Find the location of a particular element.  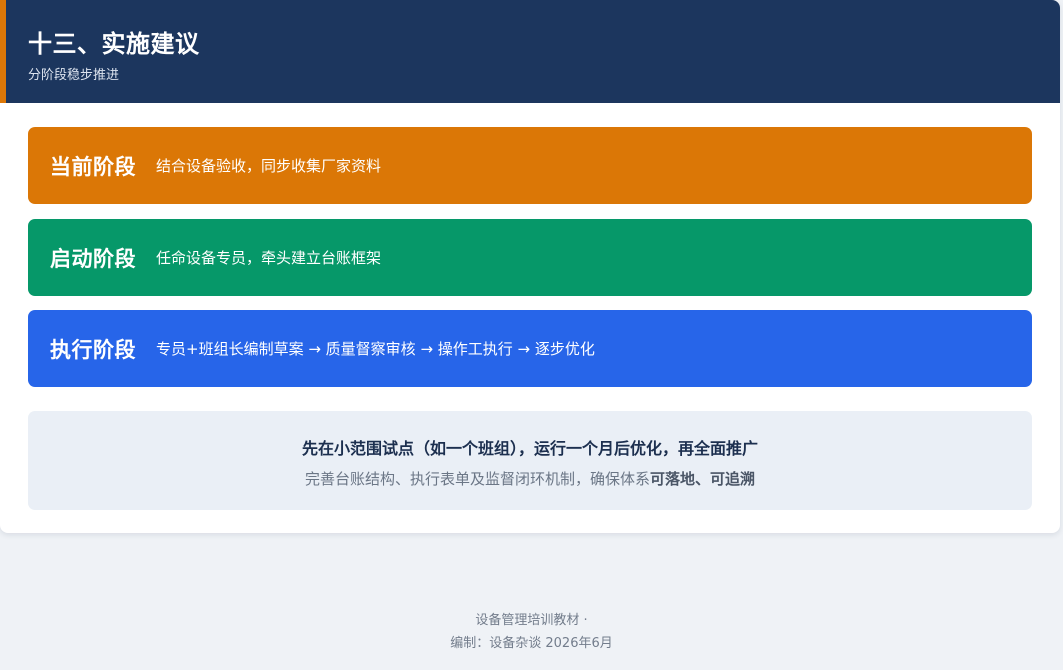

phase-execution: 执行阶段 专员+班组长编制草案 → 质量督察审核 → 操作工执行 → 逐步优化 is located at coordinates (530, 348).